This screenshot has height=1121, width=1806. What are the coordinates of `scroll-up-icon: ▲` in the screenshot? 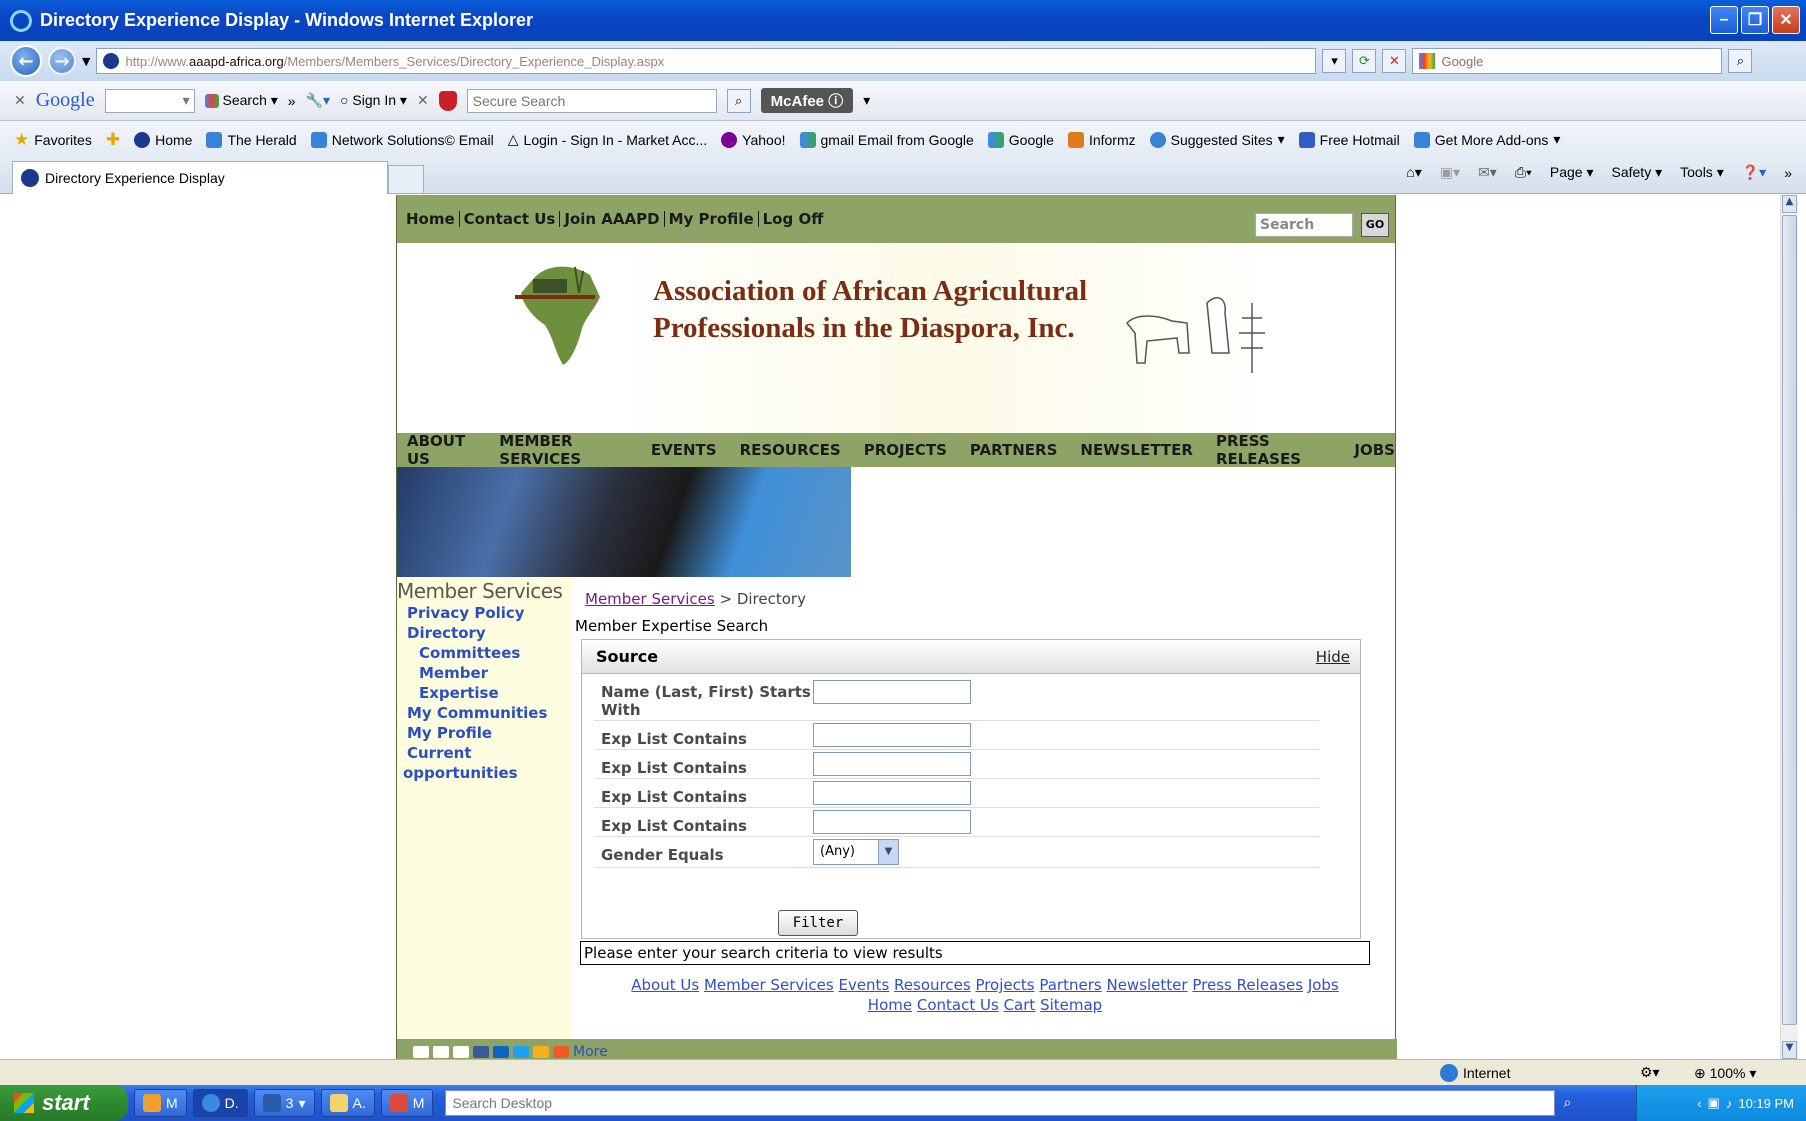 It's located at (1789, 204).